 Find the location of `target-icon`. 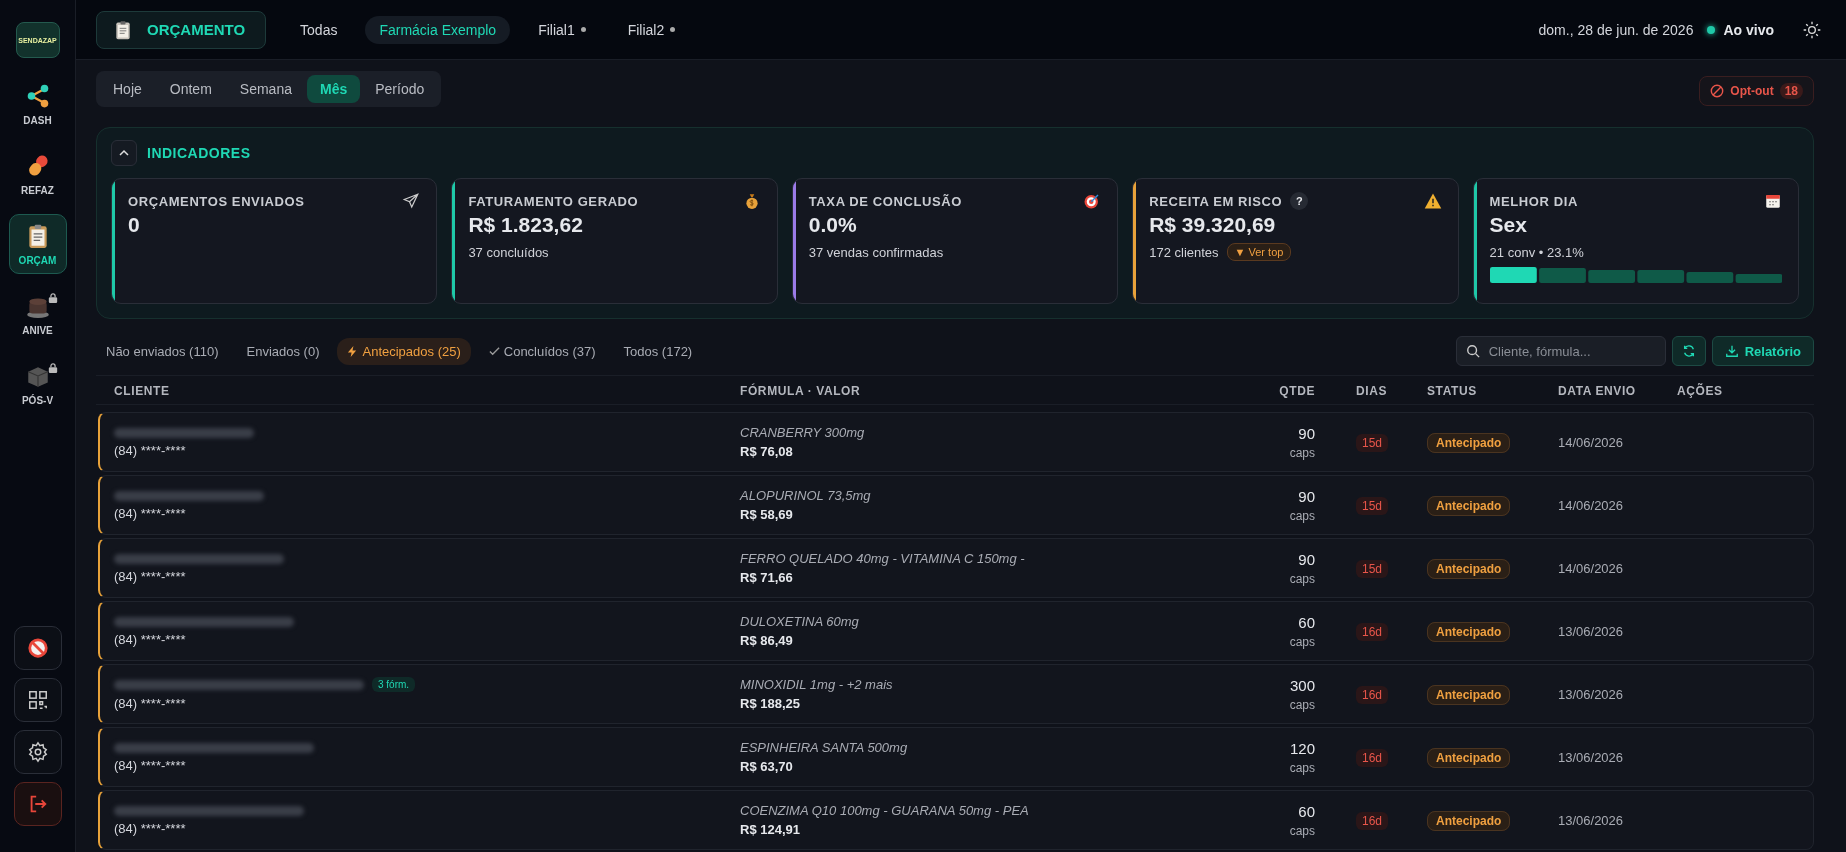

target-icon is located at coordinates (1092, 201).